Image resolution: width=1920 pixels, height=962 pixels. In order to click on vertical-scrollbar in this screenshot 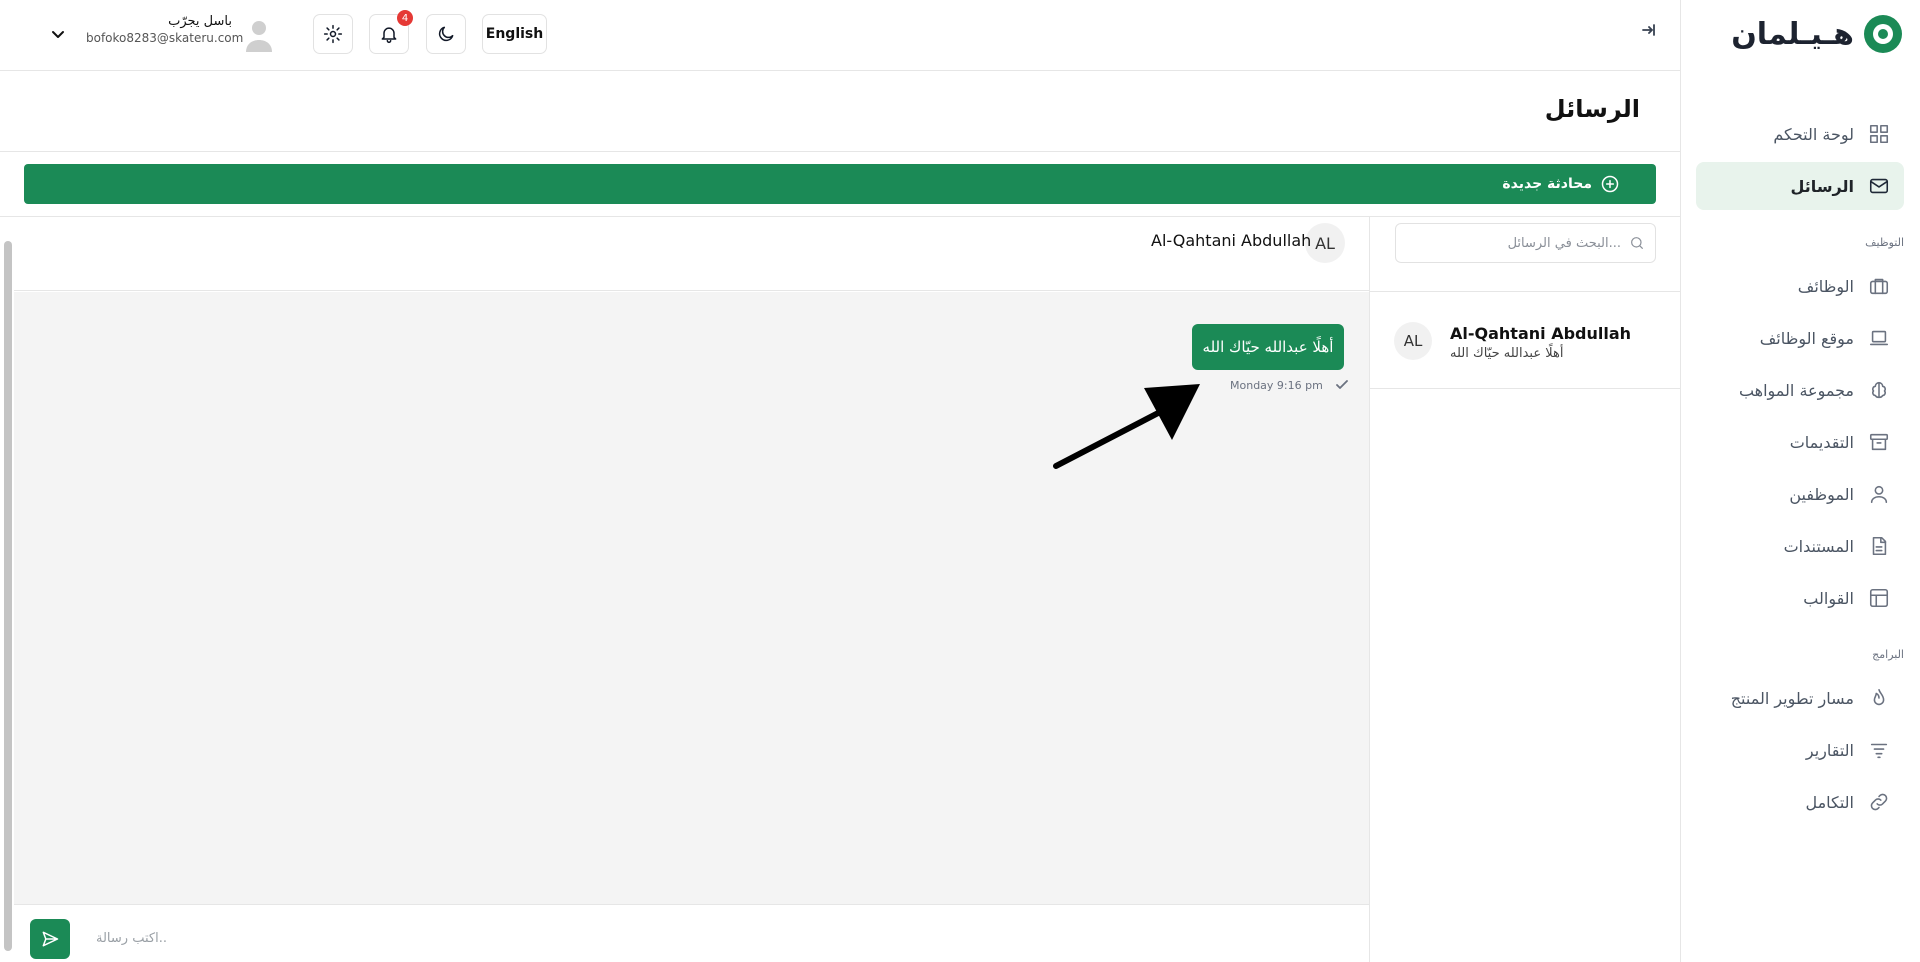, I will do `click(8, 596)`.